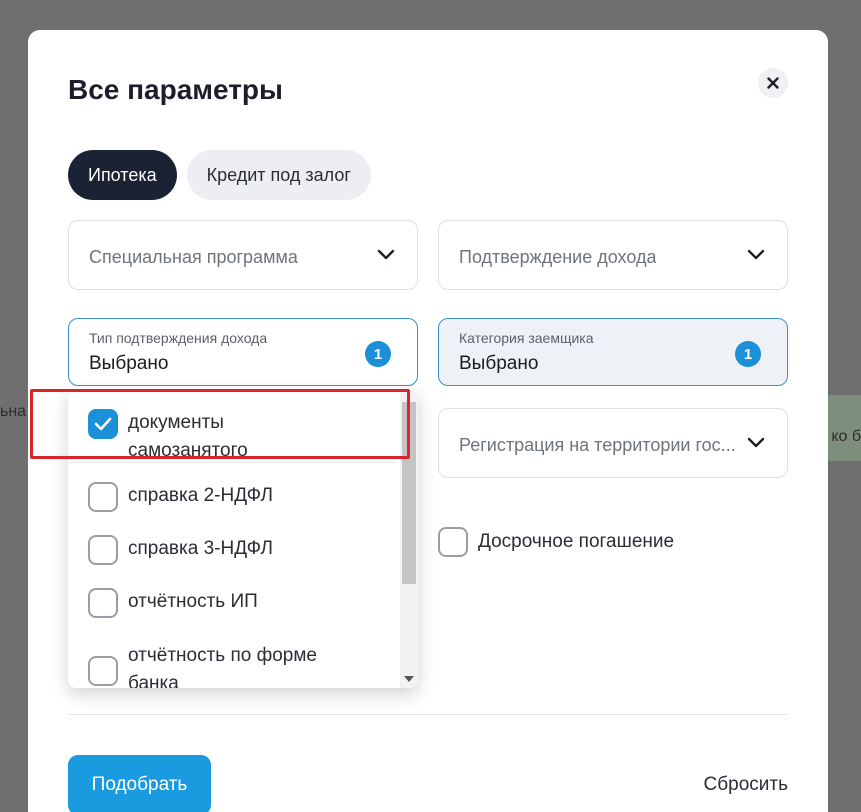 Image resolution: width=861 pixels, height=812 pixels. What do you see at coordinates (558, 257) in the screenshot?
I see `income-confirmation-placeholder: Подтверждение дохода` at bounding box center [558, 257].